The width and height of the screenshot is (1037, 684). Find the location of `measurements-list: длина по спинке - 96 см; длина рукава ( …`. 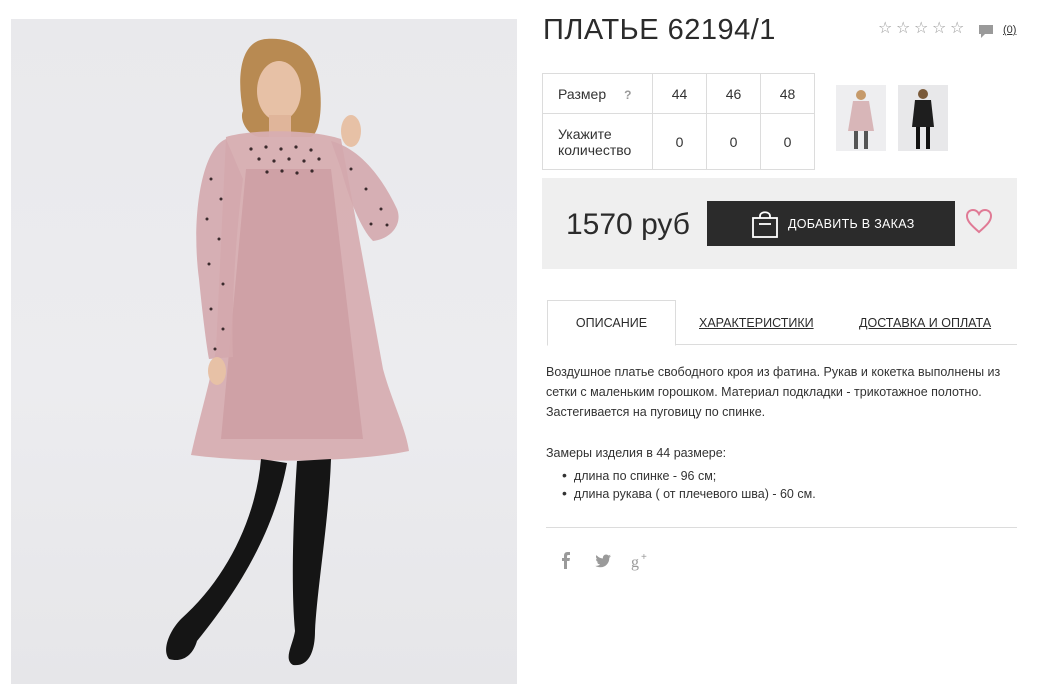

measurements-list: длина по спинке - 96 см; длина рукава ( … is located at coordinates (689, 484).